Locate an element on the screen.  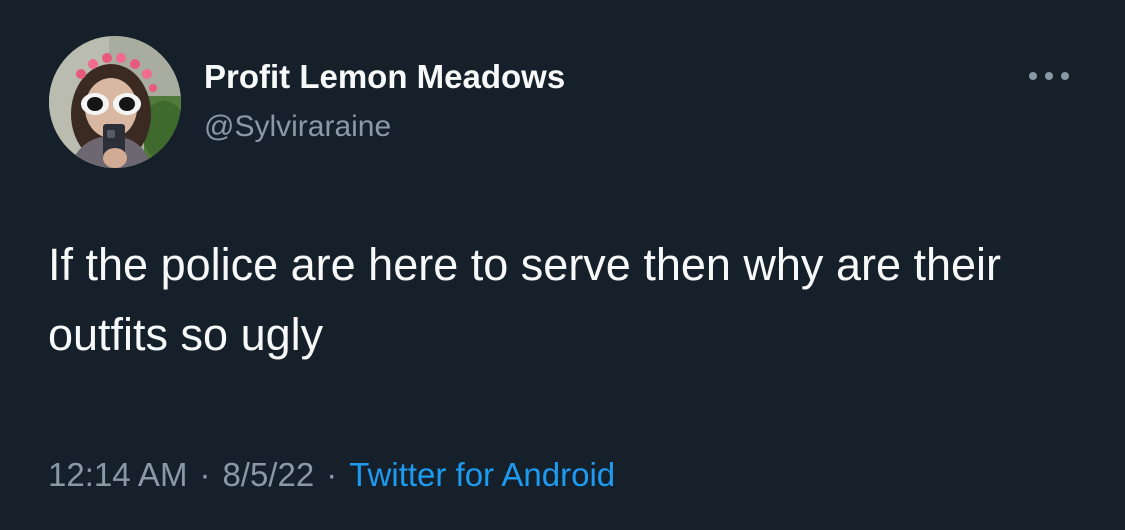
more-horizontal-icon is located at coordinates (1049, 76).